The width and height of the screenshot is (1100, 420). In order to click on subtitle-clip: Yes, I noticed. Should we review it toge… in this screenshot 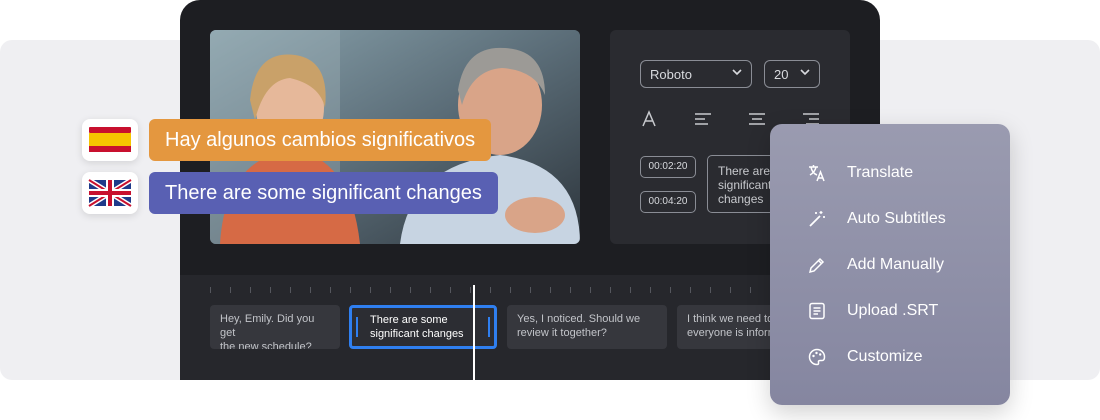, I will do `click(587, 327)`.